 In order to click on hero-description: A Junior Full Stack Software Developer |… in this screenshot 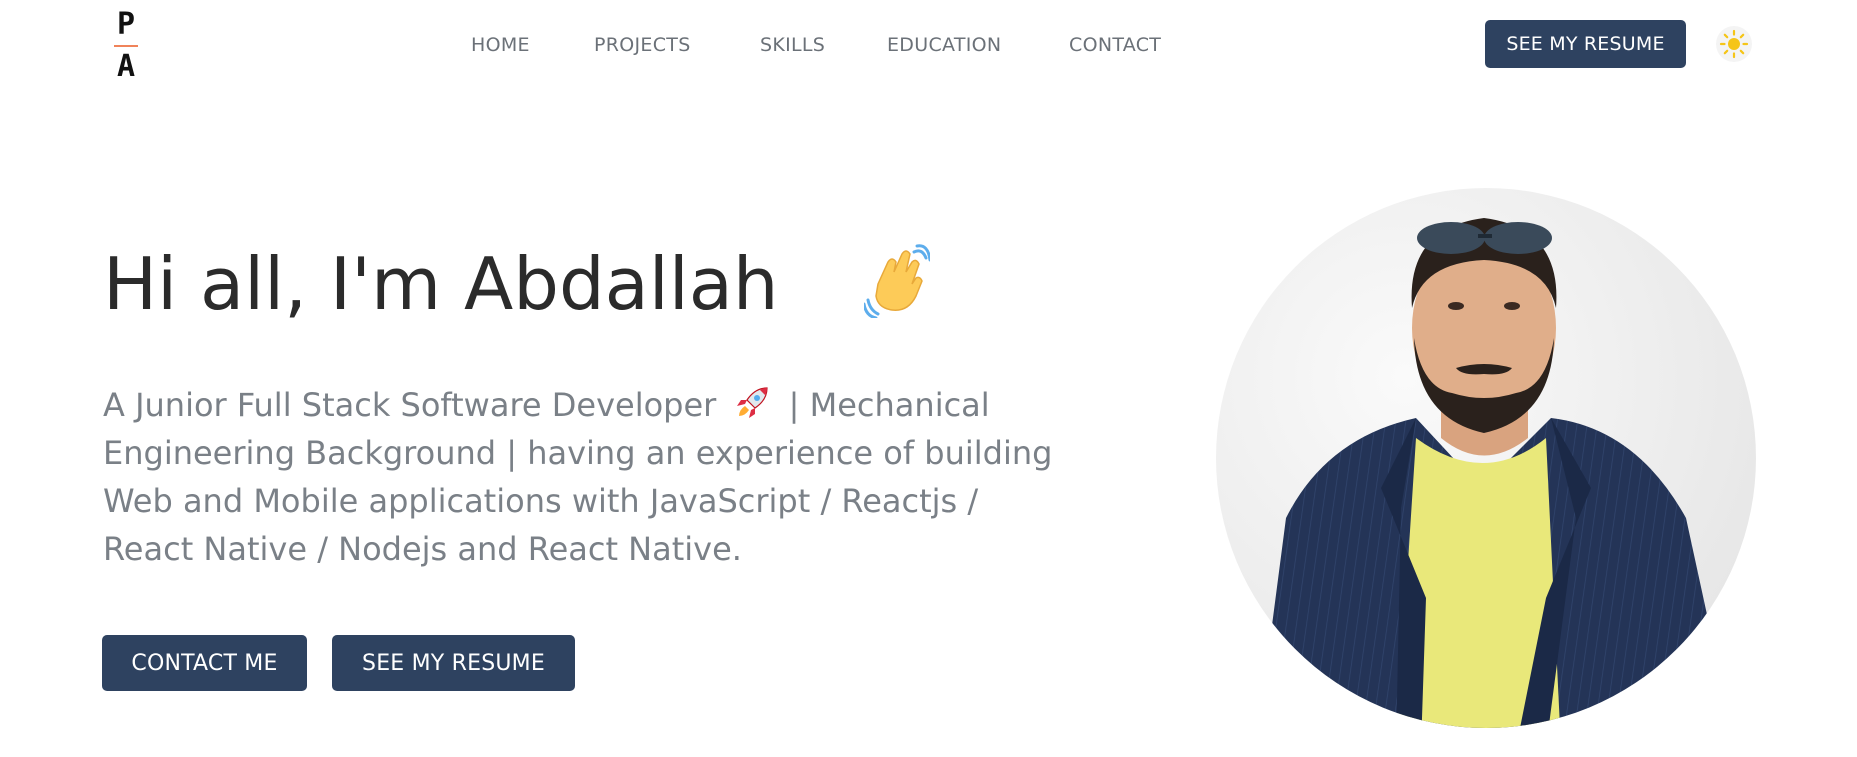, I will do `click(583, 477)`.